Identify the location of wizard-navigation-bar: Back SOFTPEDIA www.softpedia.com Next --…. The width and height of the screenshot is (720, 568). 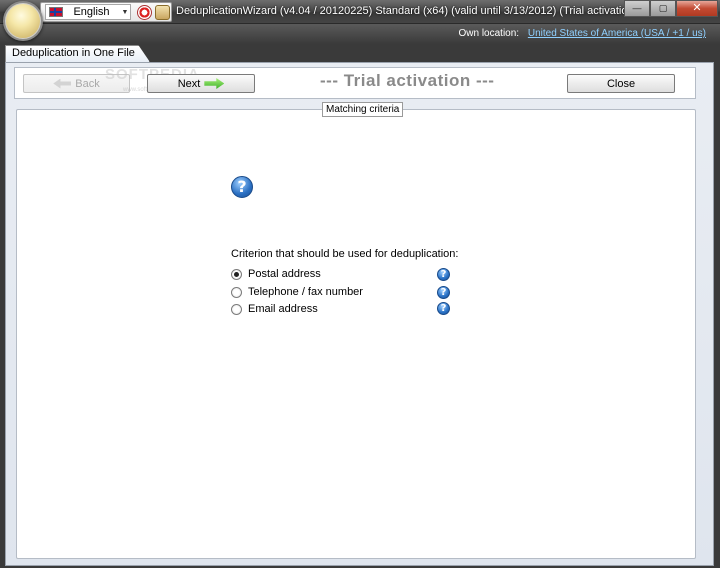
(355, 82).